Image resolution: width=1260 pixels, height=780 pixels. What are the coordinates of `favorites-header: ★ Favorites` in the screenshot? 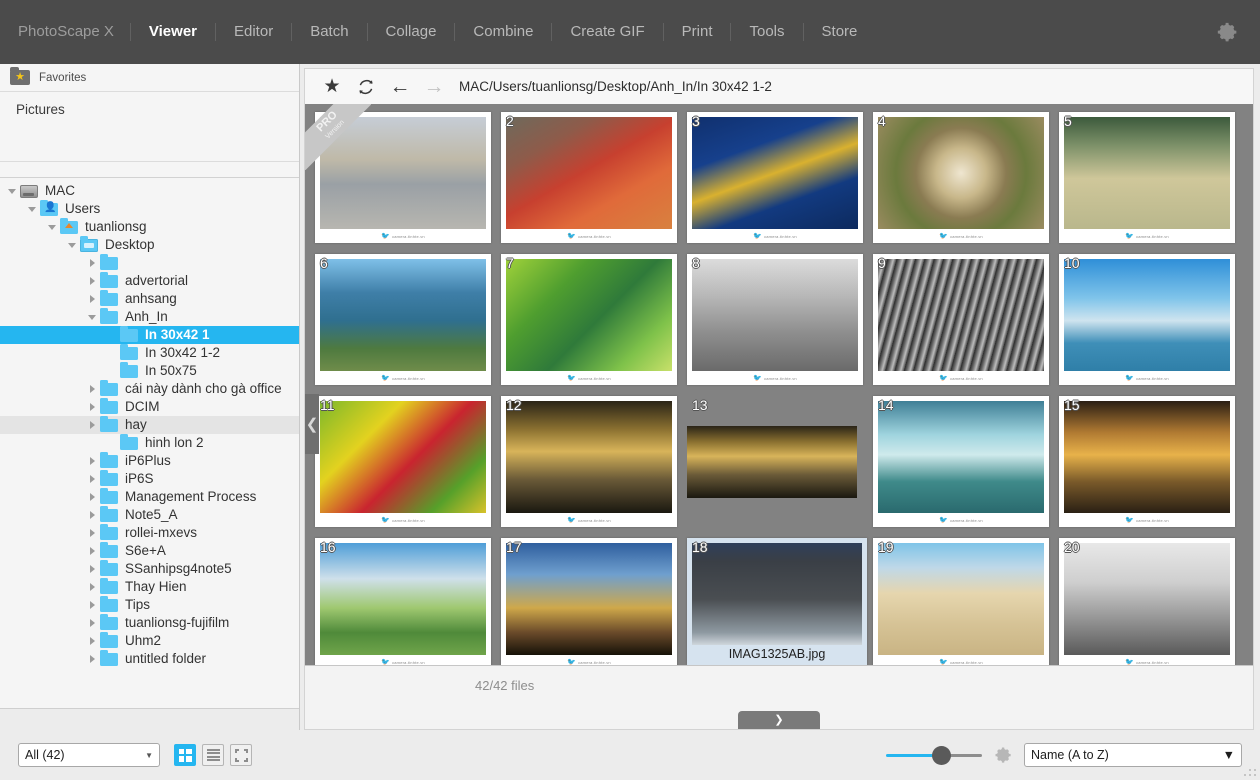 It's located at (149, 78).